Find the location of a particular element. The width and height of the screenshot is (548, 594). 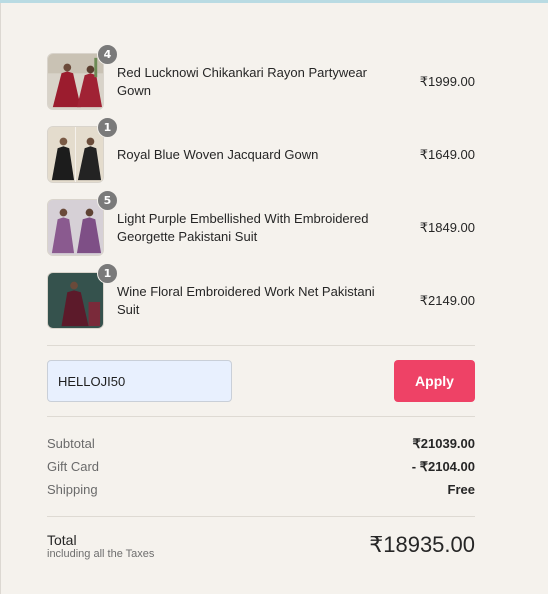

giftcard-label: Gift Card is located at coordinates (73, 466).